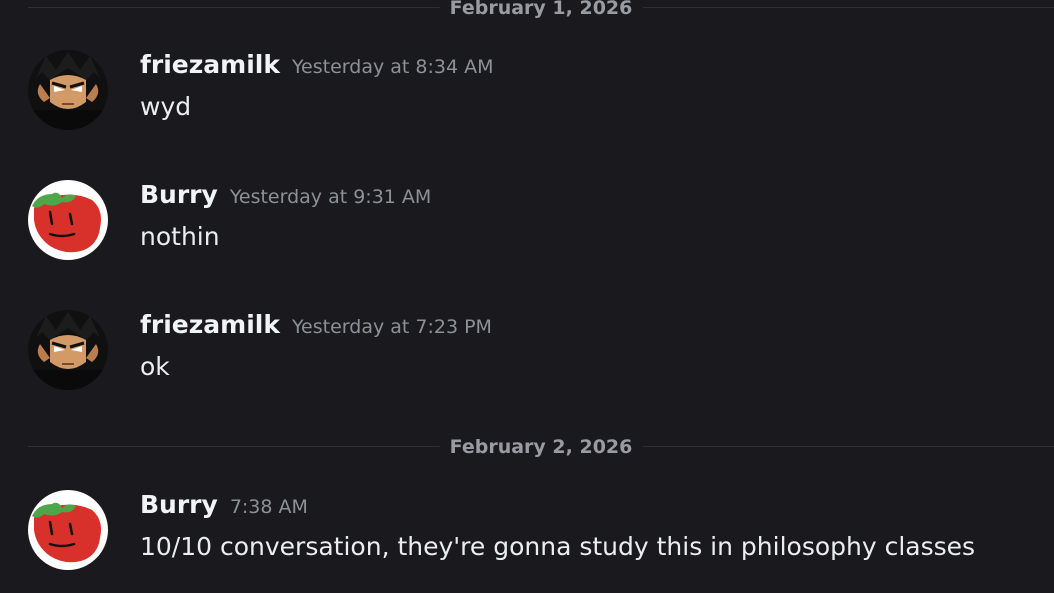 The height and width of the screenshot is (593, 1054). Describe the element at coordinates (155, 366) in the screenshot. I see `message-content: ok` at that location.